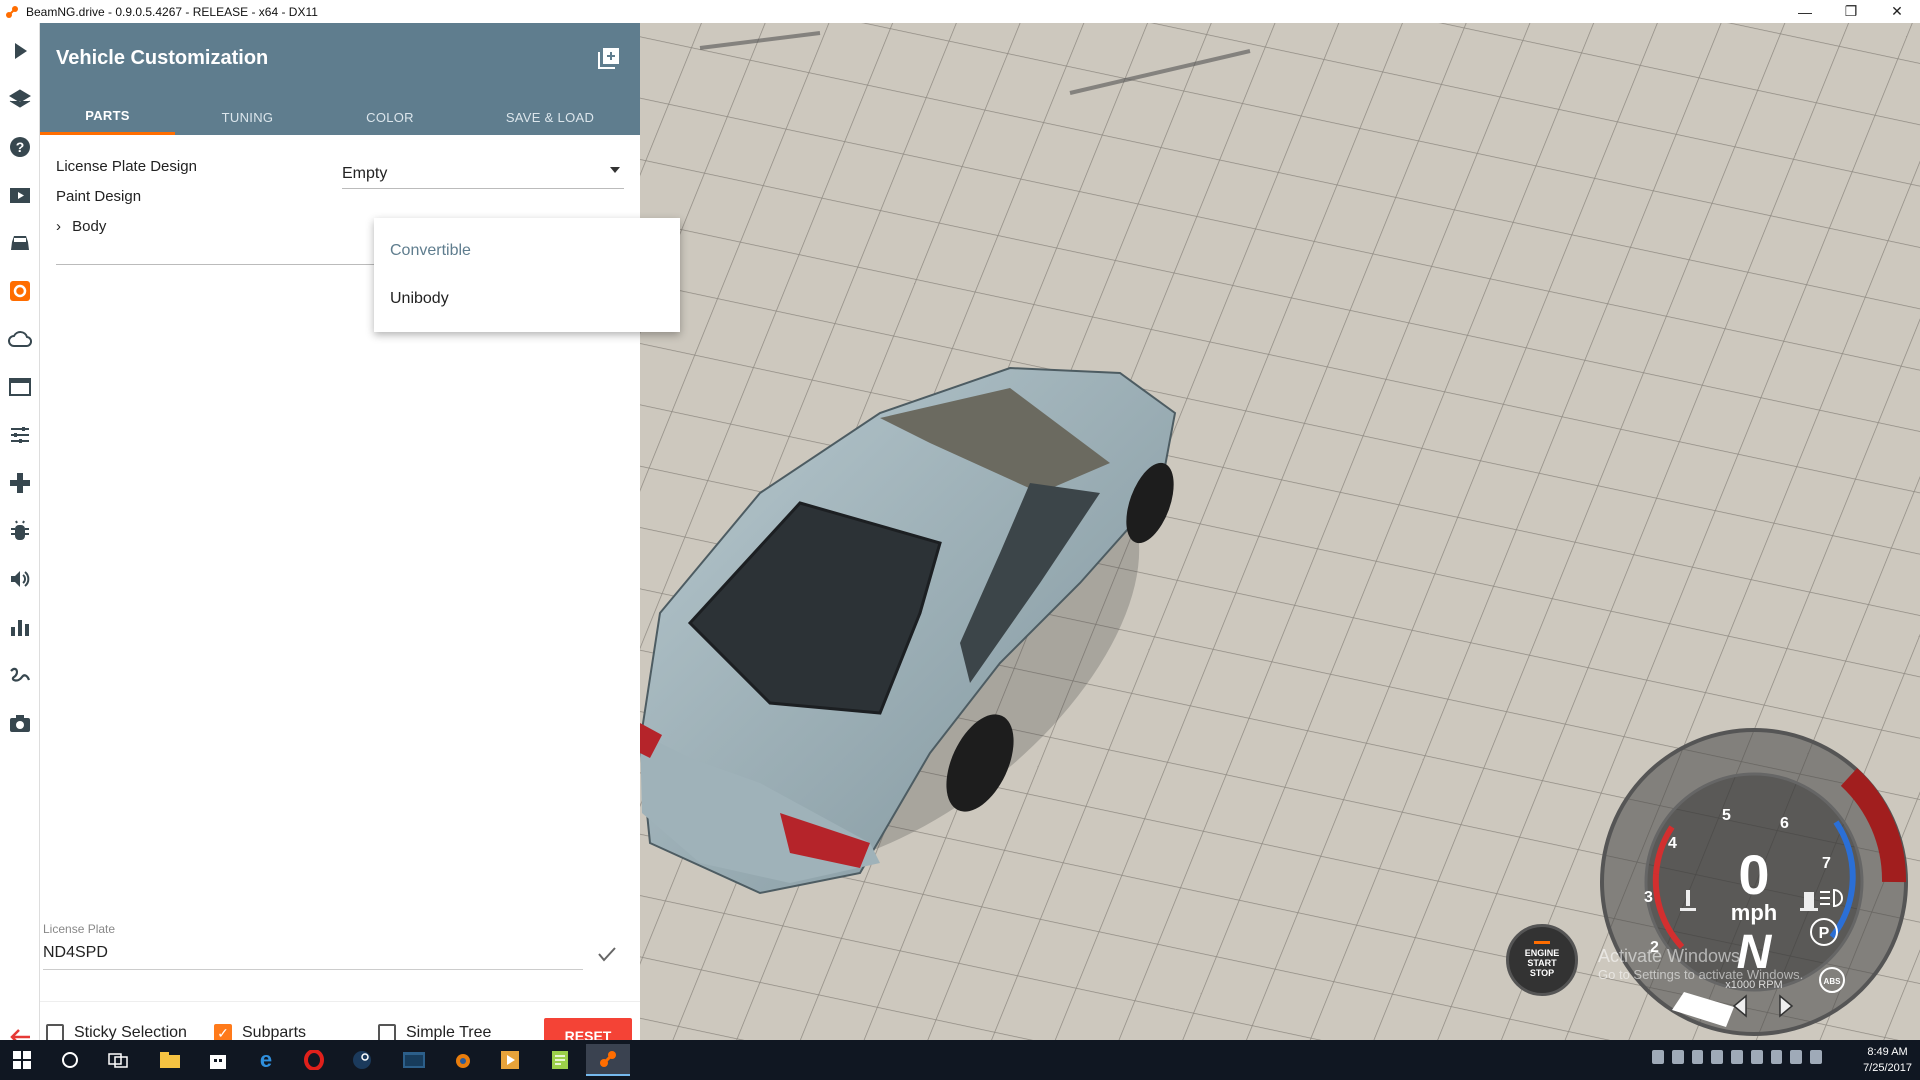  Describe the element at coordinates (118, 1060) in the screenshot. I see `task-view-icon` at that location.